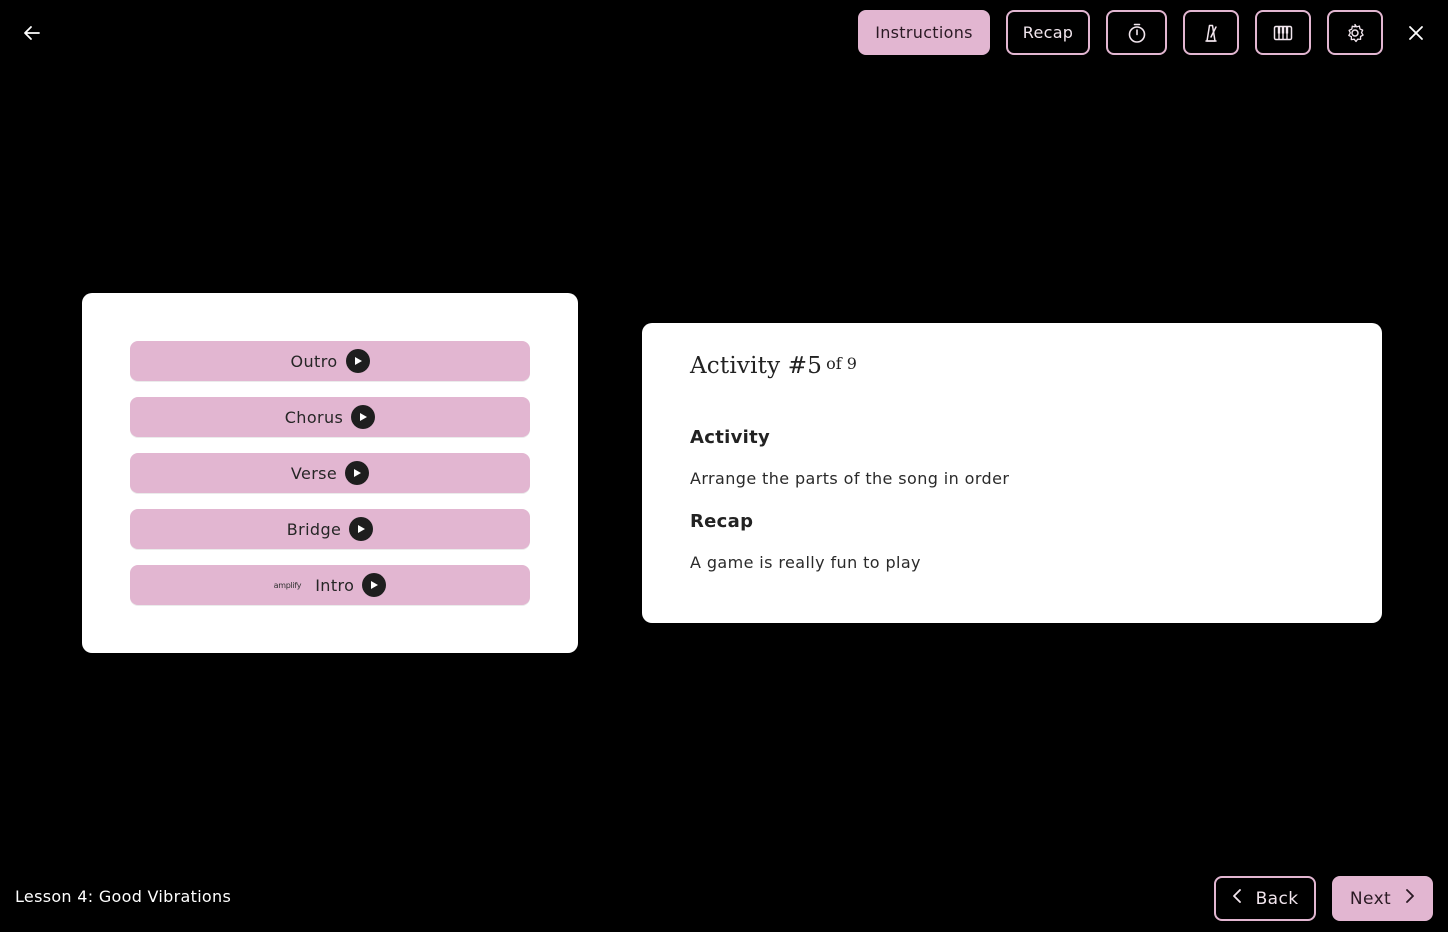  I want to click on recap-text: A game is really fun to play, so click(805, 562).